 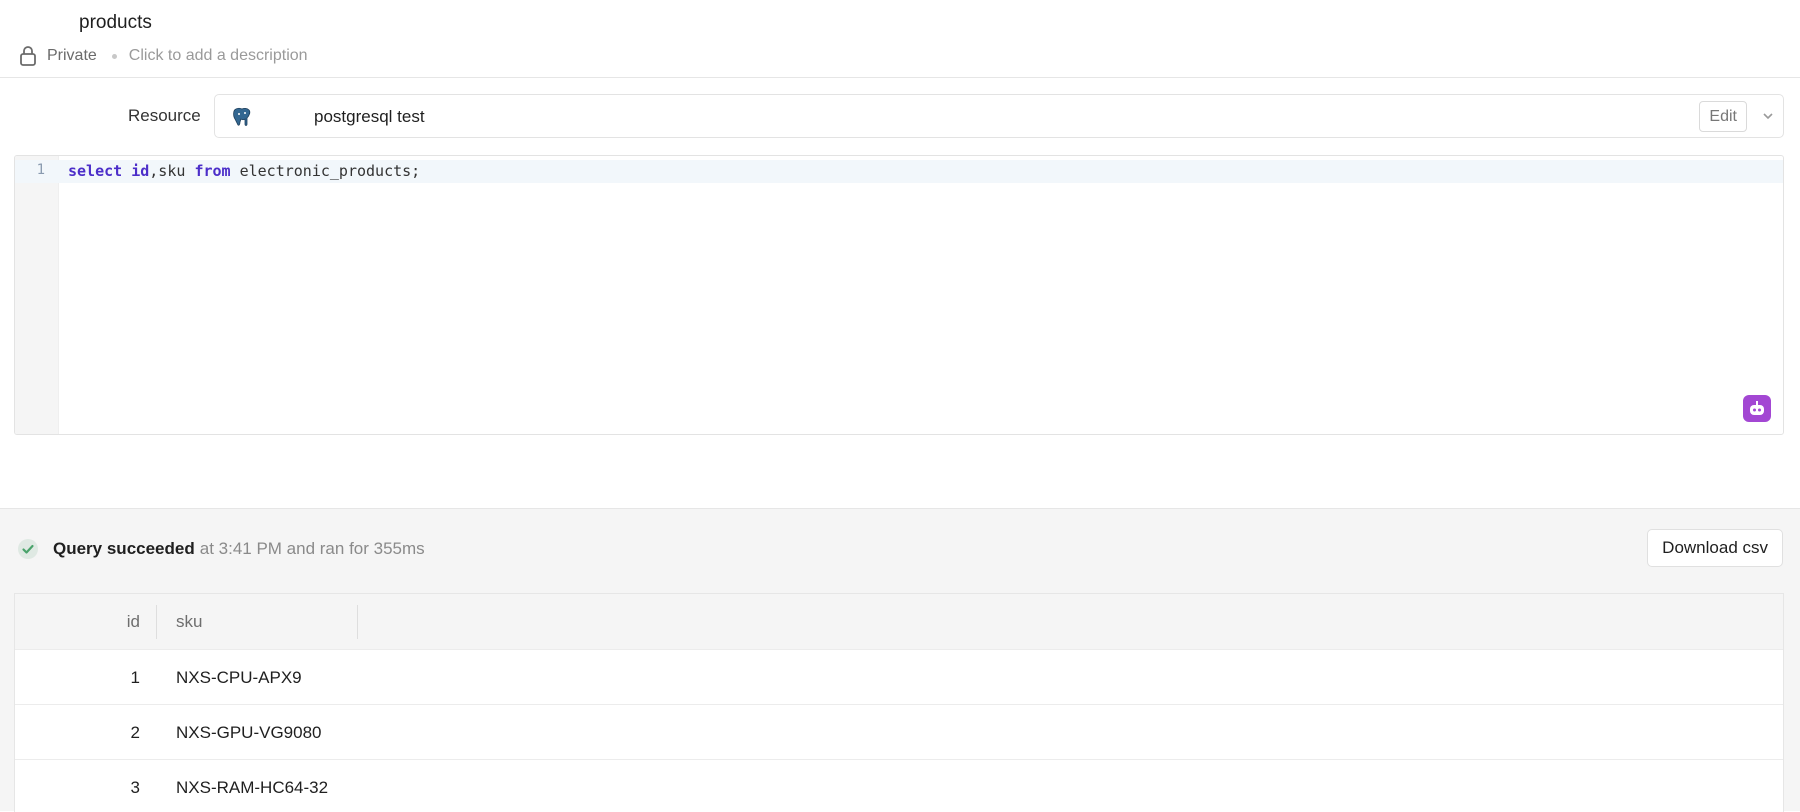 I want to click on success-check-icon, so click(x=28, y=549).